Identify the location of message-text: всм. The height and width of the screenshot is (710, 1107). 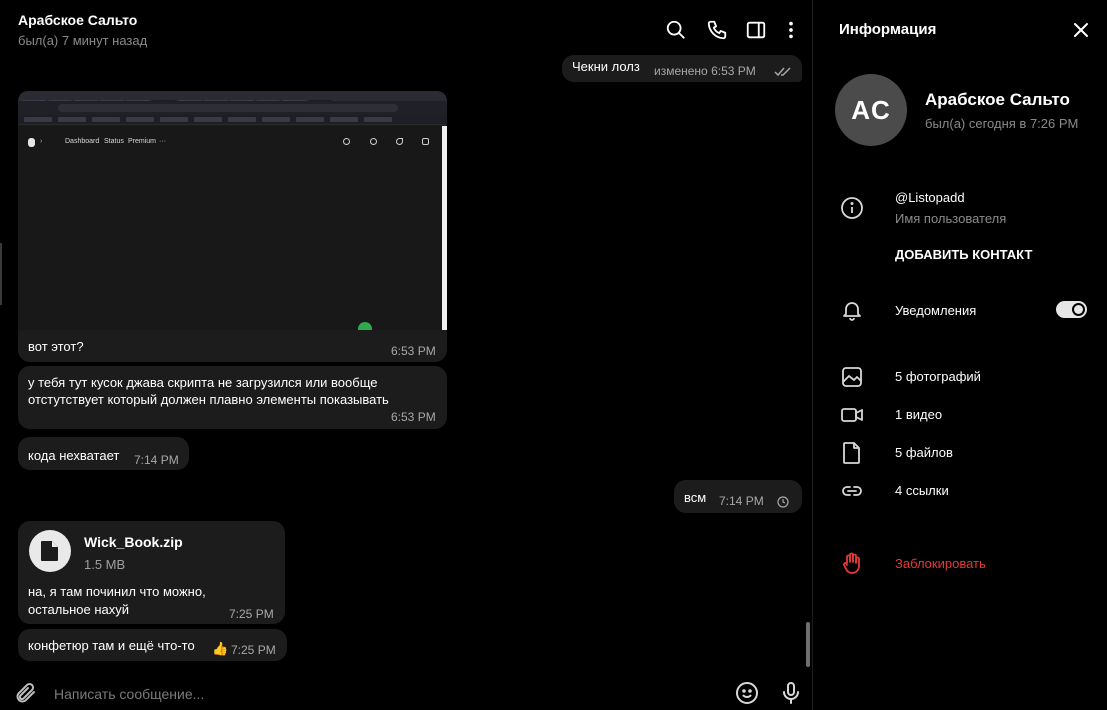
(695, 497).